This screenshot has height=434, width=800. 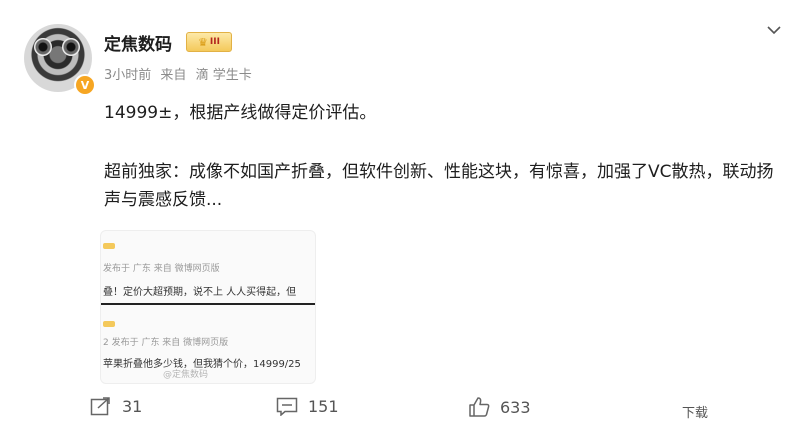 I want to click on thumb-meta-2: 2 发布于 广东 来自 微博网页版, so click(x=166, y=343).